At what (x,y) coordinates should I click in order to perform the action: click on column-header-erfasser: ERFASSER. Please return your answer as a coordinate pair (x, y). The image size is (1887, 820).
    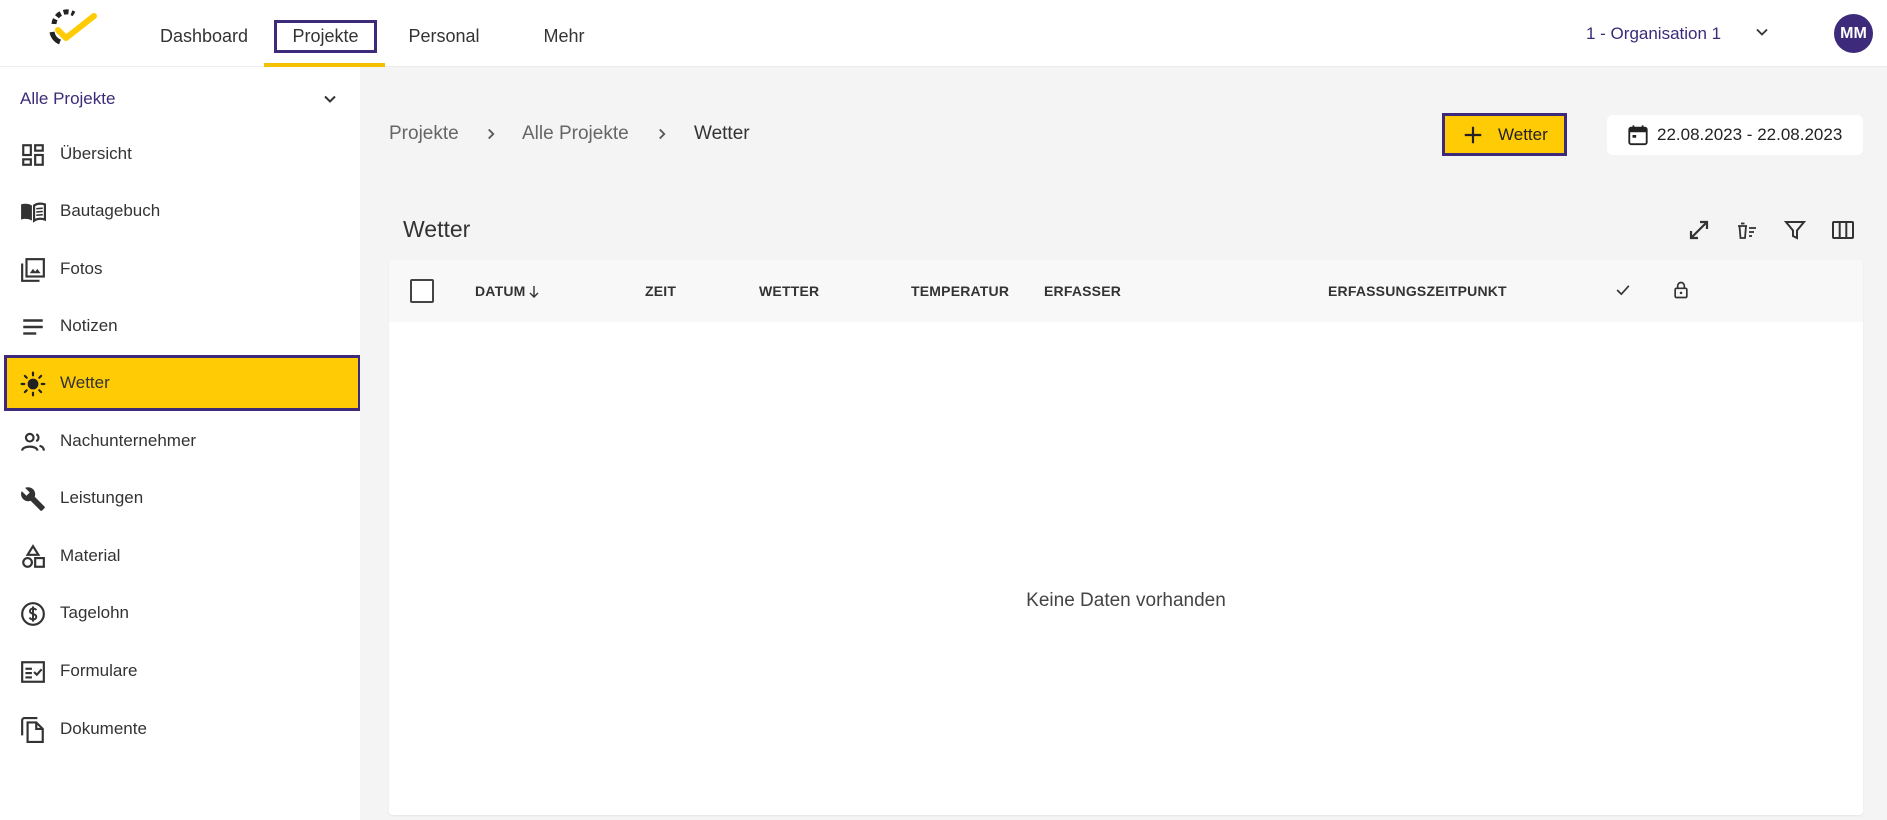
    Looking at the image, I should click on (1082, 291).